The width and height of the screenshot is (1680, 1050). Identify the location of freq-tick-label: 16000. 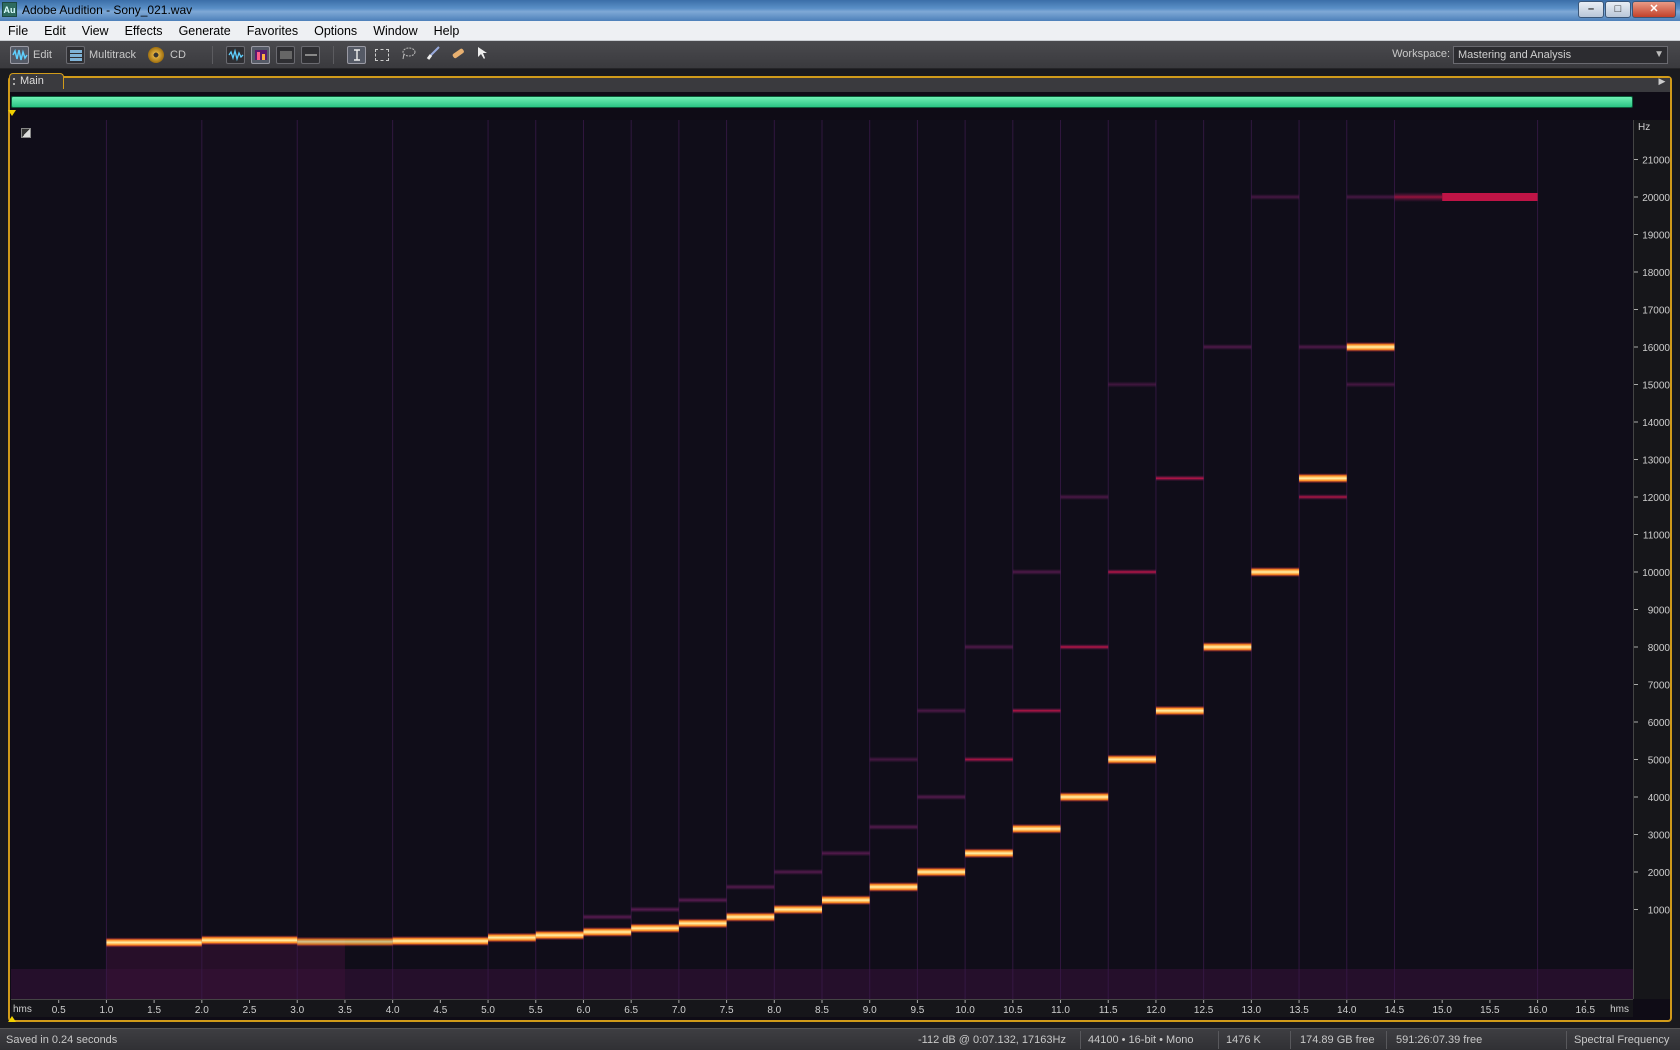
(1656, 348).